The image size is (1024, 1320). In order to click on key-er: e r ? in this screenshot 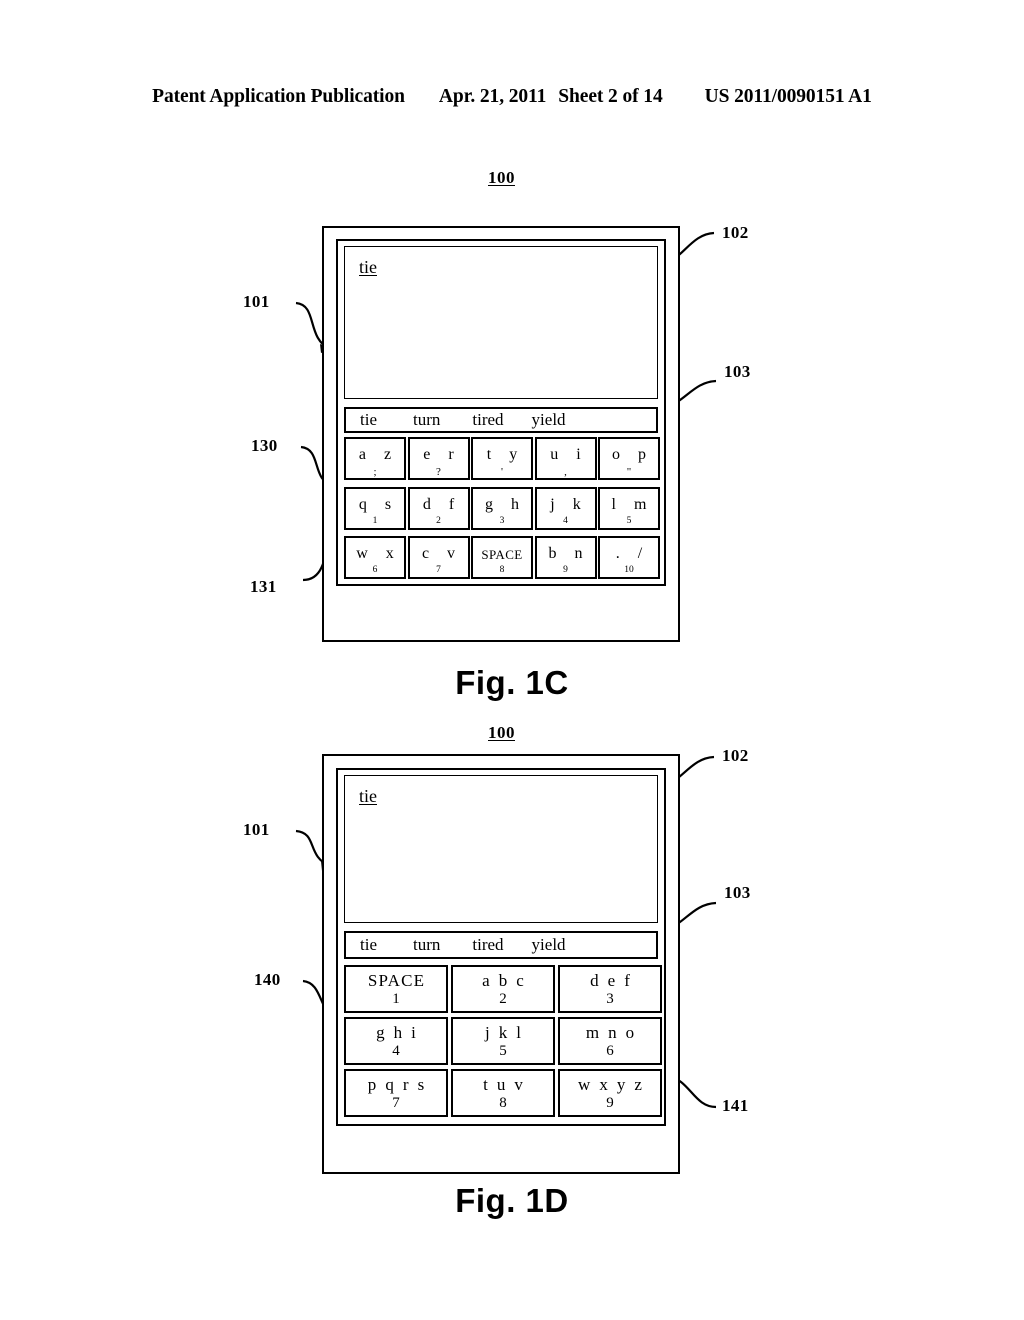, I will do `click(438, 458)`.